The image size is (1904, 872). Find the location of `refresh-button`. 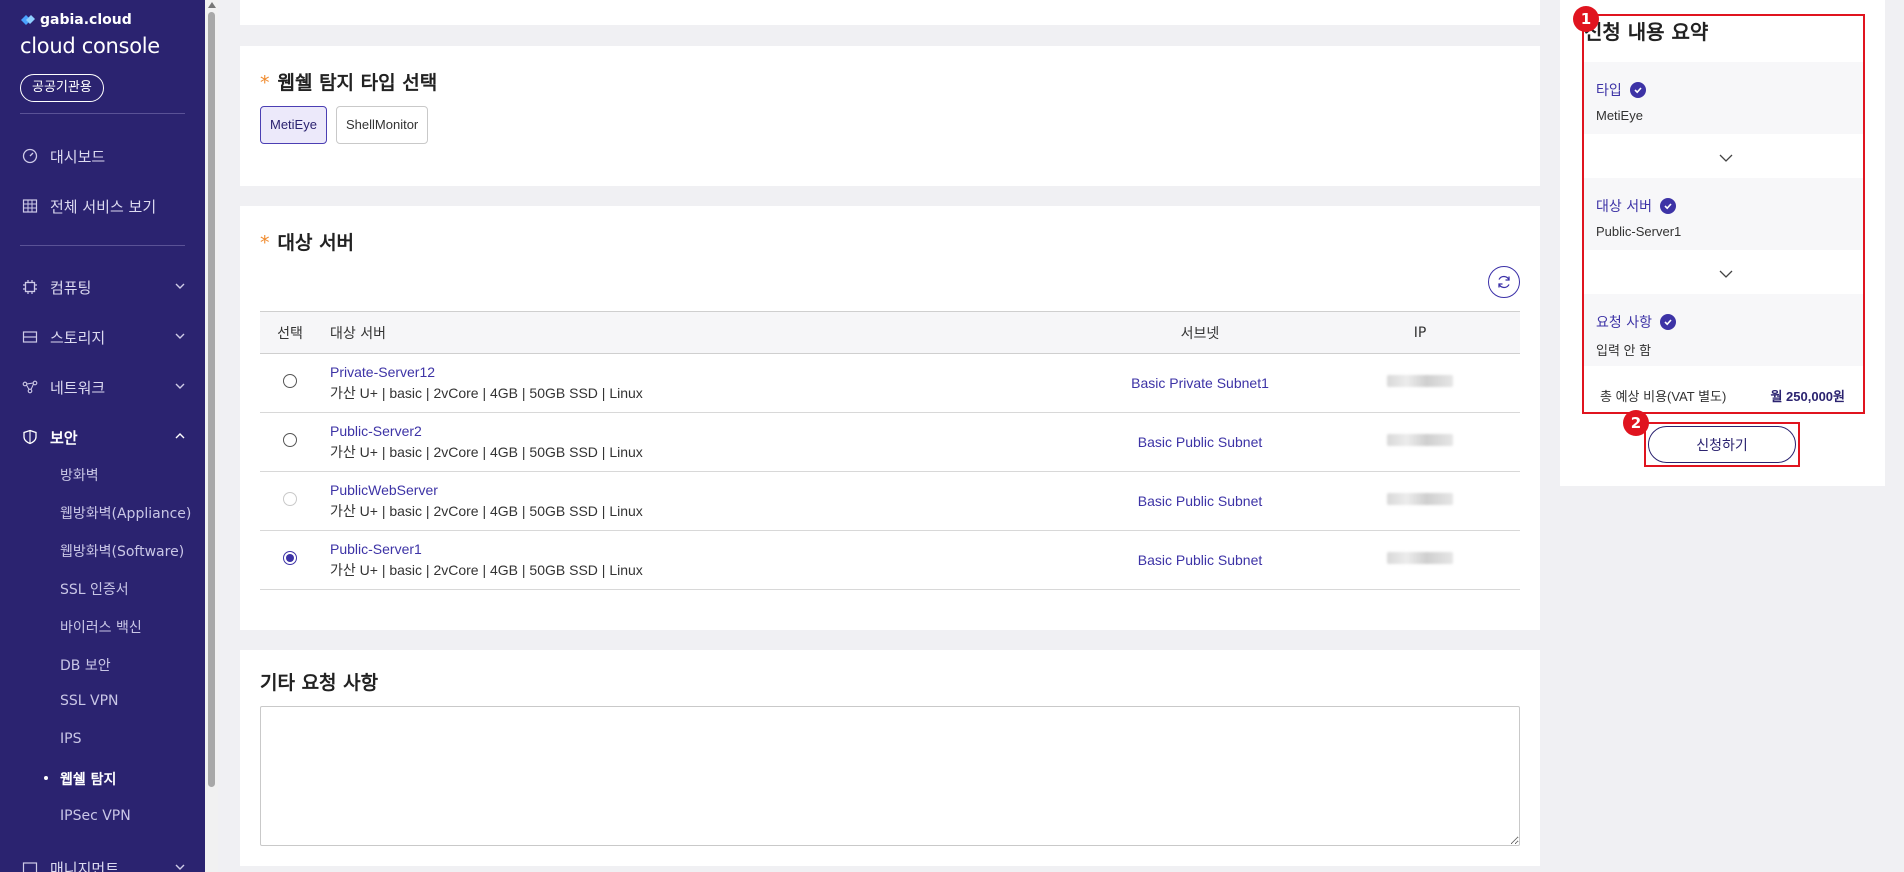

refresh-button is located at coordinates (1504, 282).